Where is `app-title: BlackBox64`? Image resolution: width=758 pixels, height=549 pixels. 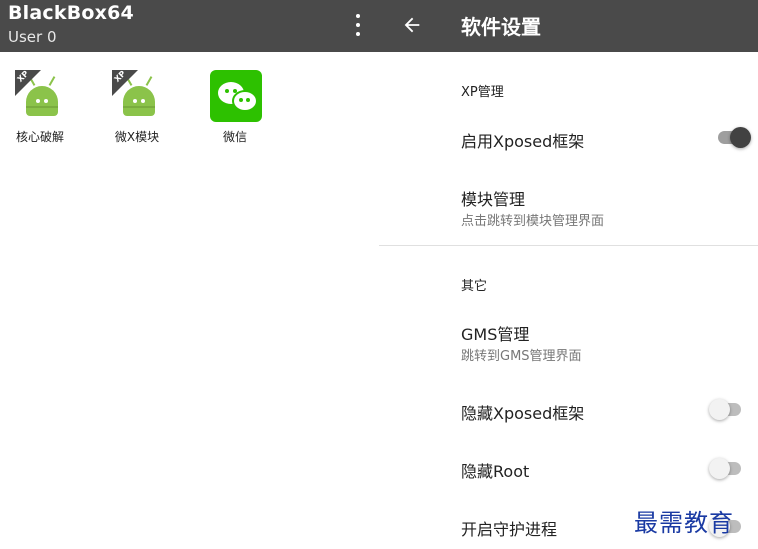 app-title: BlackBox64 is located at coordinates (71, 13).